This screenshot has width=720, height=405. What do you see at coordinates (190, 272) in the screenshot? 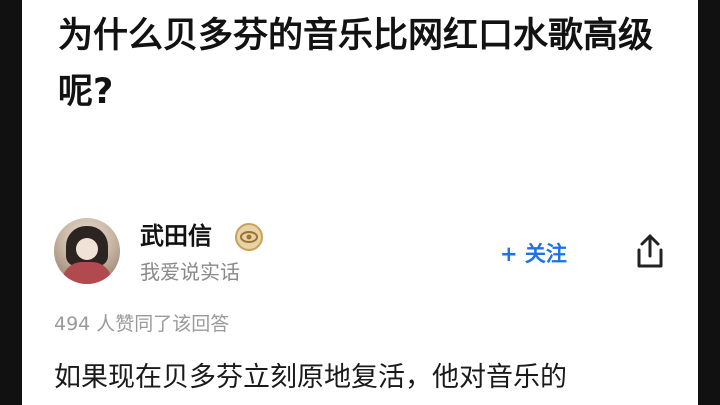
I see `author-bio: 我爱说实话` at bounding box center [190, 272].